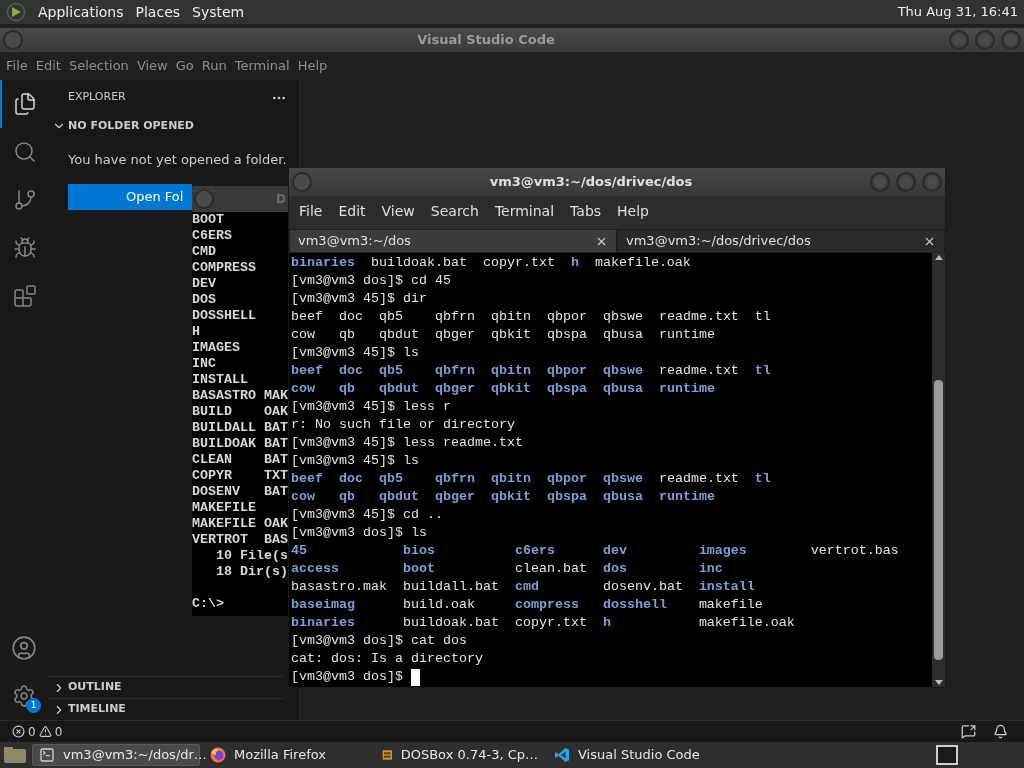  Describe the element at coordinates (398, 496) in the screenshot. I see `directory-name: qbdut` at that location.